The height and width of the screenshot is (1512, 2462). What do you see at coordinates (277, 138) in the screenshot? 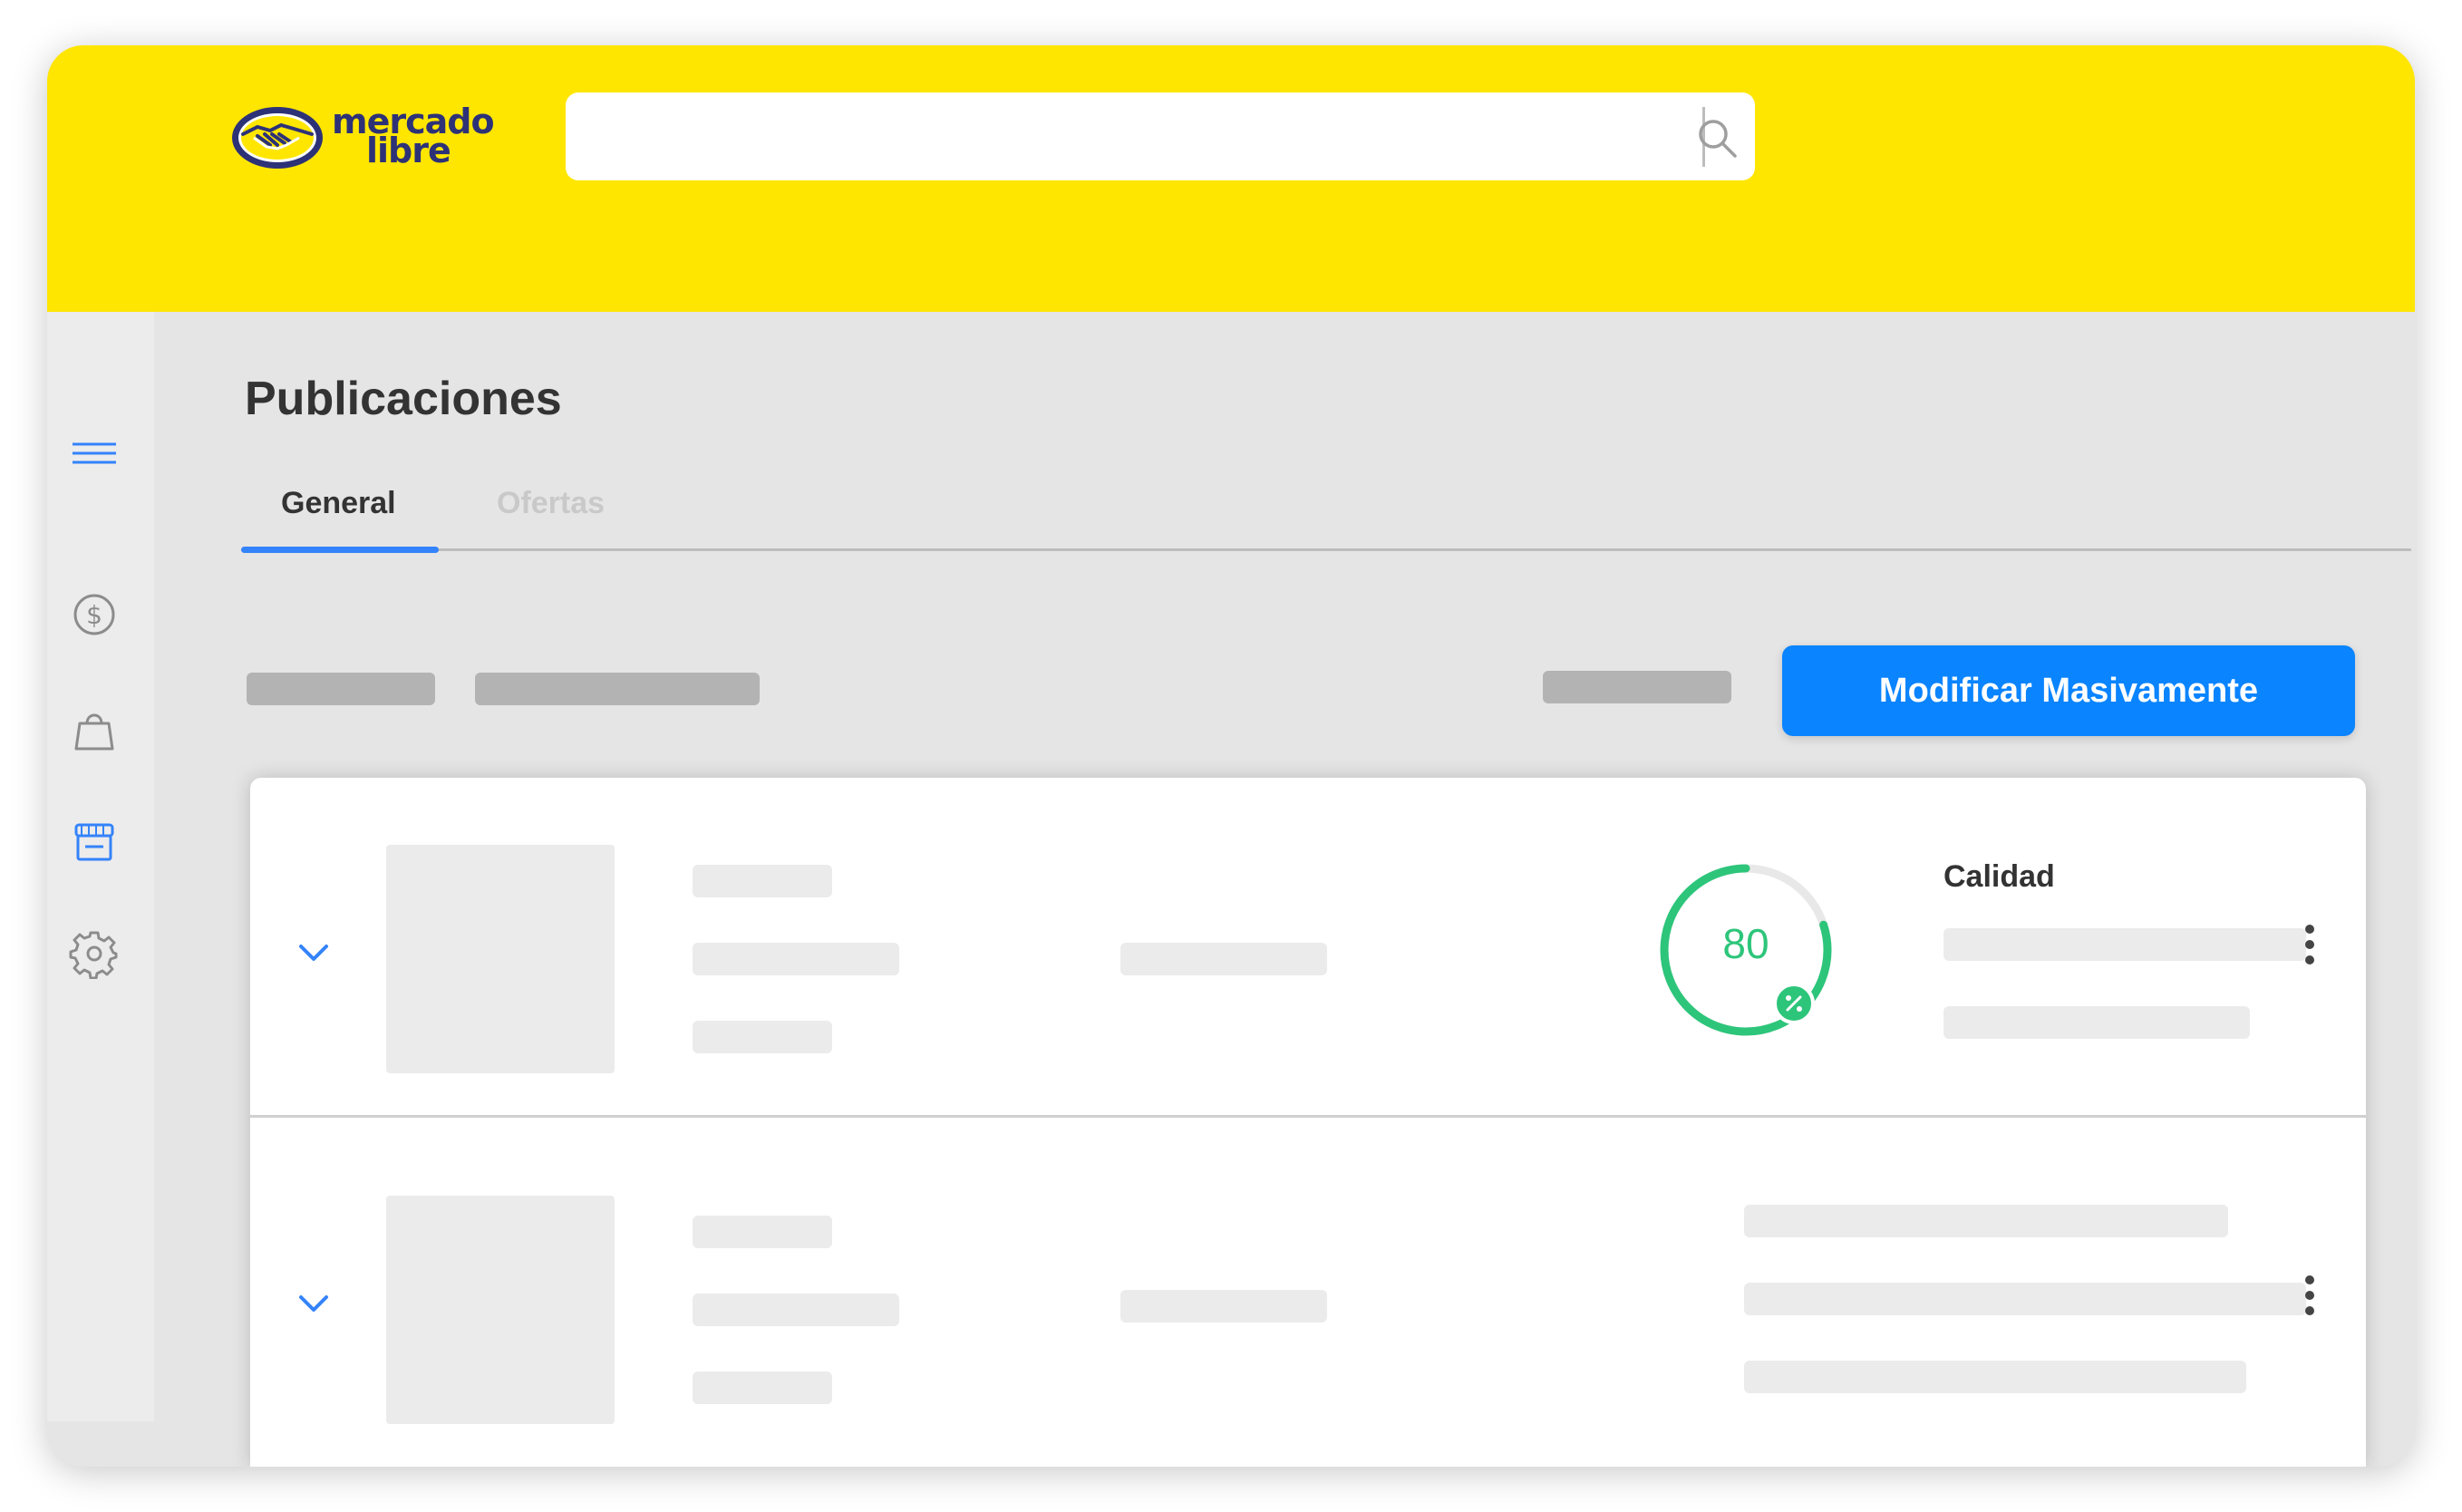
I see `handshake-logo-icon` at bounding box center [277, 138].